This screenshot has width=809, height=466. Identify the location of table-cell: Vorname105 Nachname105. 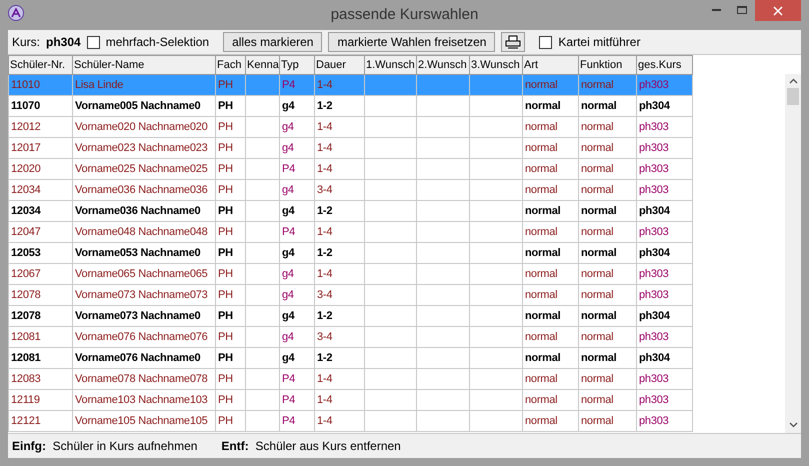
(141, 420).